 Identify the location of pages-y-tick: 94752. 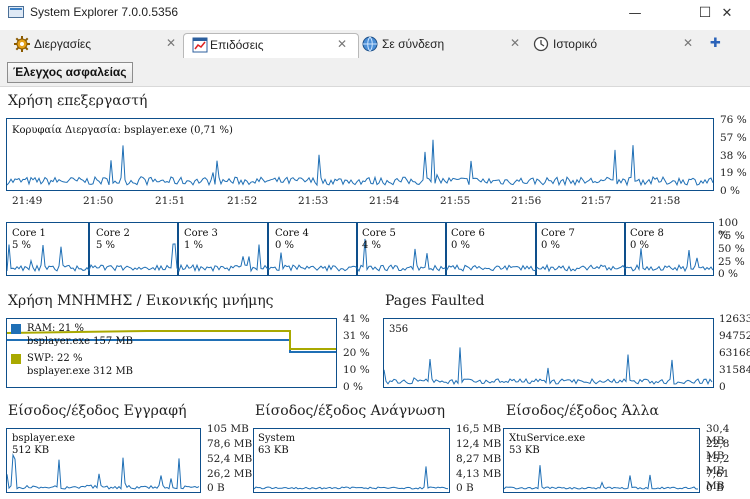
(734, 336).